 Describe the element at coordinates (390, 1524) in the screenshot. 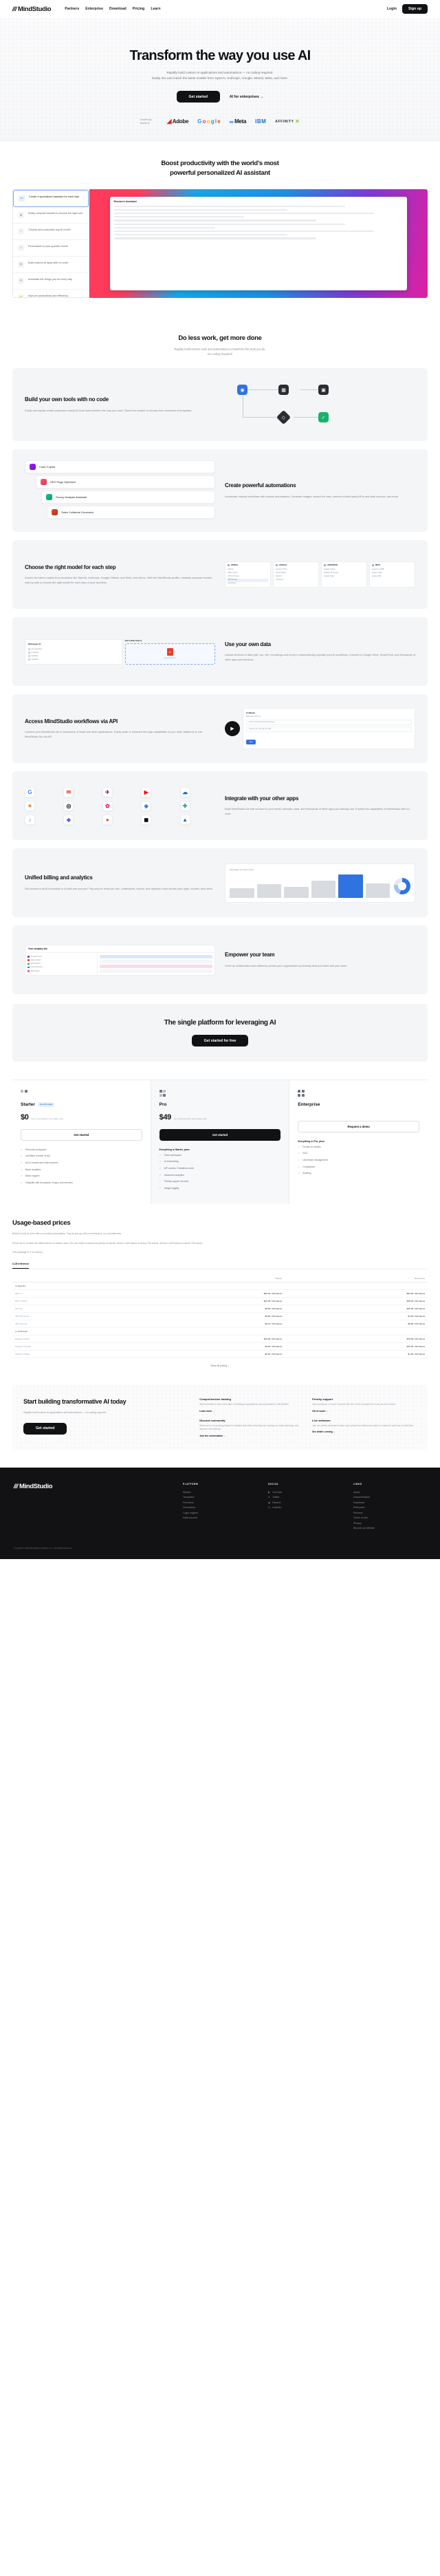

I see `footer-link-privacy: Privacy` at that location.